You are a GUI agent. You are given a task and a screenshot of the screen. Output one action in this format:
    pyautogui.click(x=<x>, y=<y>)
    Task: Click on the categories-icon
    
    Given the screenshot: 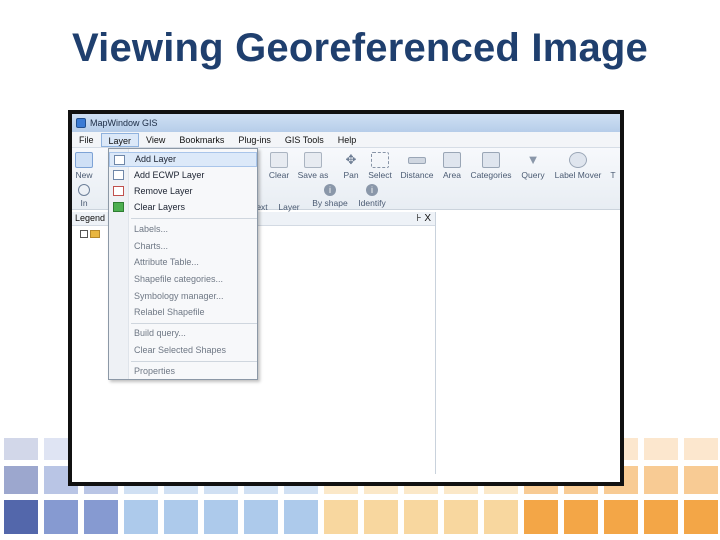 What is the action you would take?
    pyautogui.click(x=491, y=160)
    